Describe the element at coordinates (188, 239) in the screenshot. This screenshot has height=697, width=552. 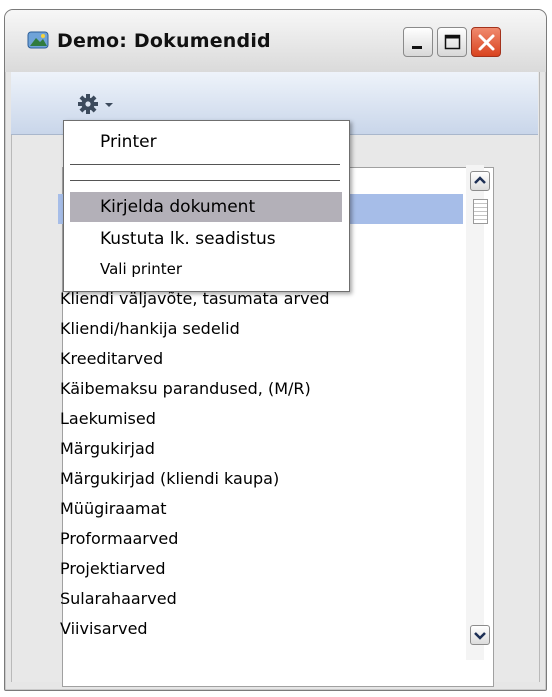
I see `menu-item-label: Kustuta lk. seadistus` at that location.